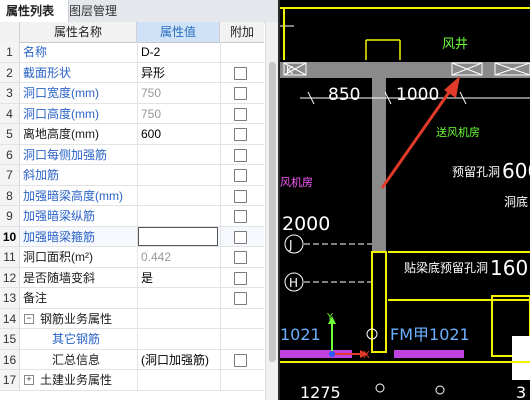  I want to click on property-row: 14− 钢筋业务属性, so click(132, 318).